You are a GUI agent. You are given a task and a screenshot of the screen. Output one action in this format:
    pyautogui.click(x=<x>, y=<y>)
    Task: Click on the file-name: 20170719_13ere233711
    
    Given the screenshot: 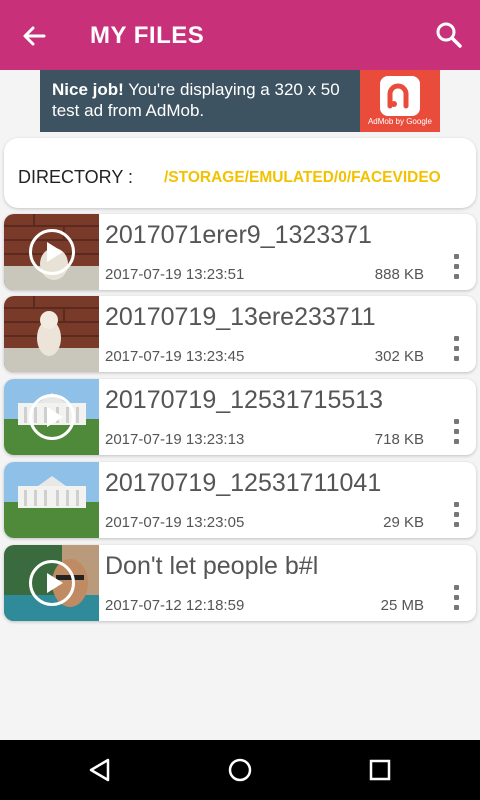 What is the action you would take?
    pyautogui.click(x=240, y=317)
    